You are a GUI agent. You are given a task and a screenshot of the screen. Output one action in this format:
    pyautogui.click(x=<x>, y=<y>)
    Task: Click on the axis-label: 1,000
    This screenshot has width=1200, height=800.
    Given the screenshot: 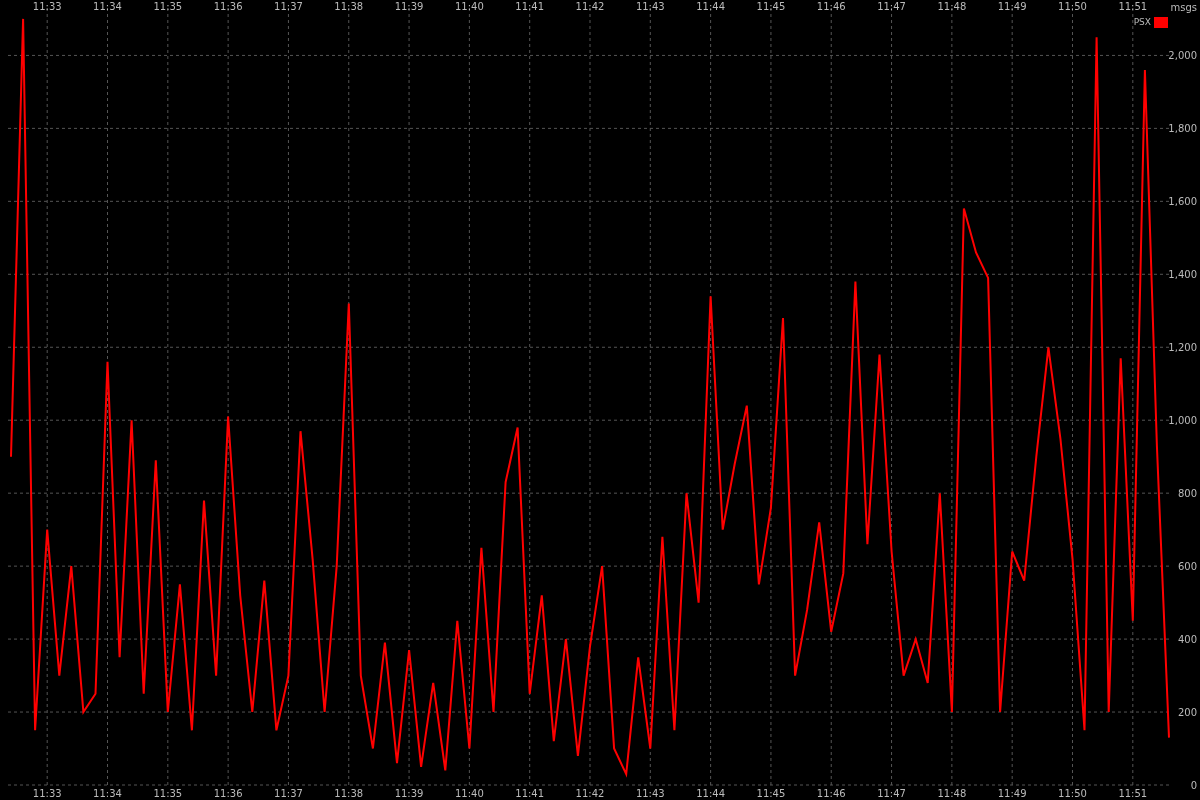 What is the action you would take?
    pyautogui.click(x=1182, y=421)
    